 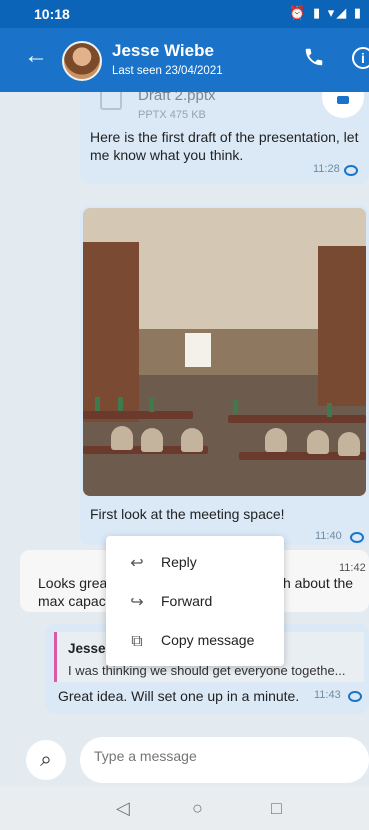 I want to click on file-select-checkbox, so click(x=111, y=101).